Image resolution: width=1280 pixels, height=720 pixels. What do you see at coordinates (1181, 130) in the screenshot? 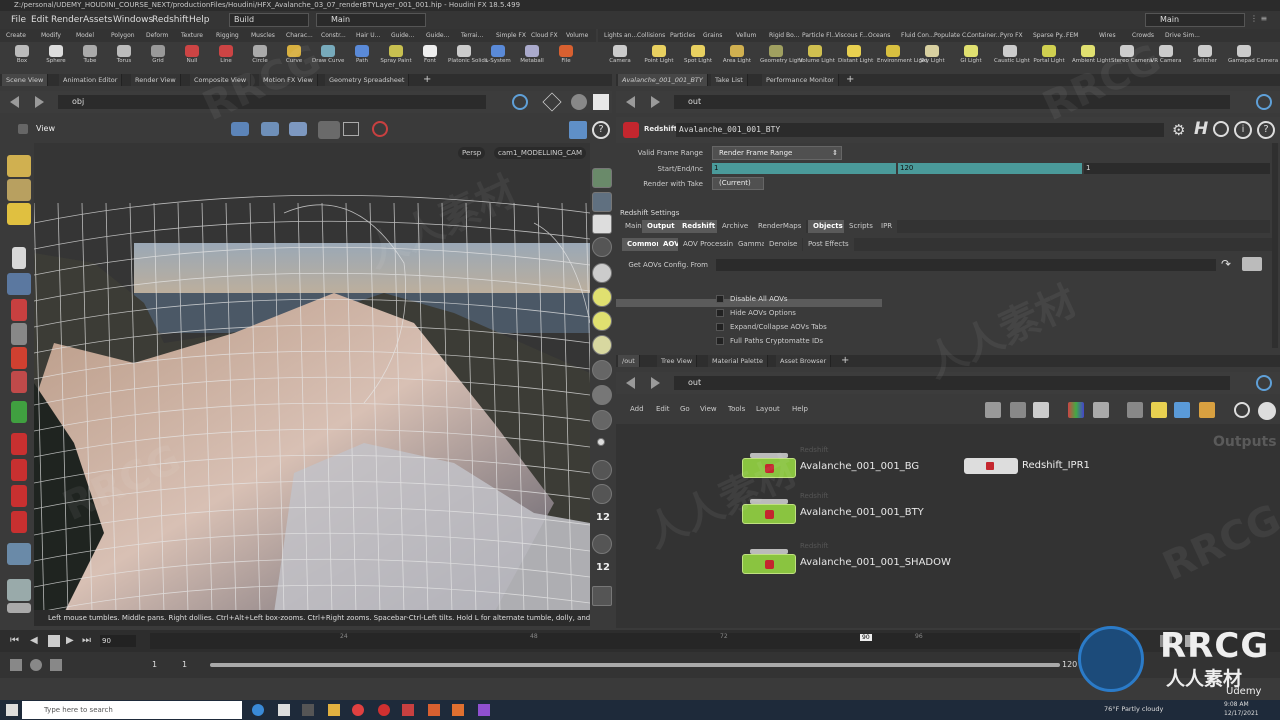
I see `gear-icon: ⚙` at bounding box center [1181, 130].